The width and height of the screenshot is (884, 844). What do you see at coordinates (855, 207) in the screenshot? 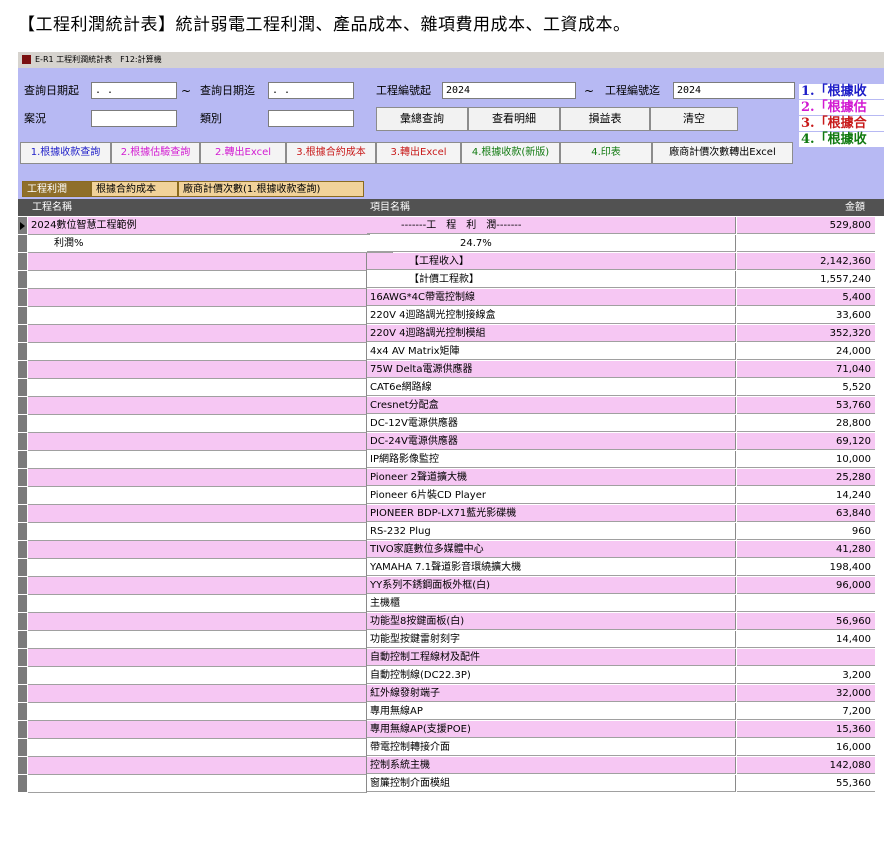
I see `column-amount: 金額` at bounding box center [855, 207].